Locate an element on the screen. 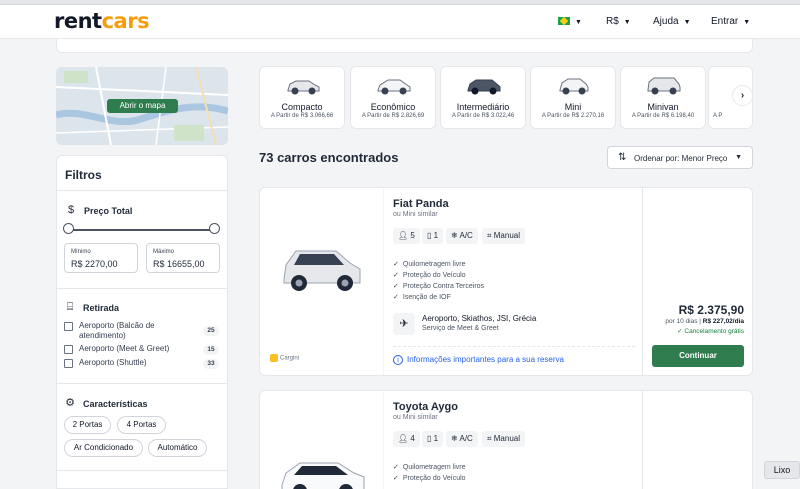 The image size is (800, 489). pickup-location: Aeroporto, Skiathos, JSI, Grécia is located at coordinates (479, 318).